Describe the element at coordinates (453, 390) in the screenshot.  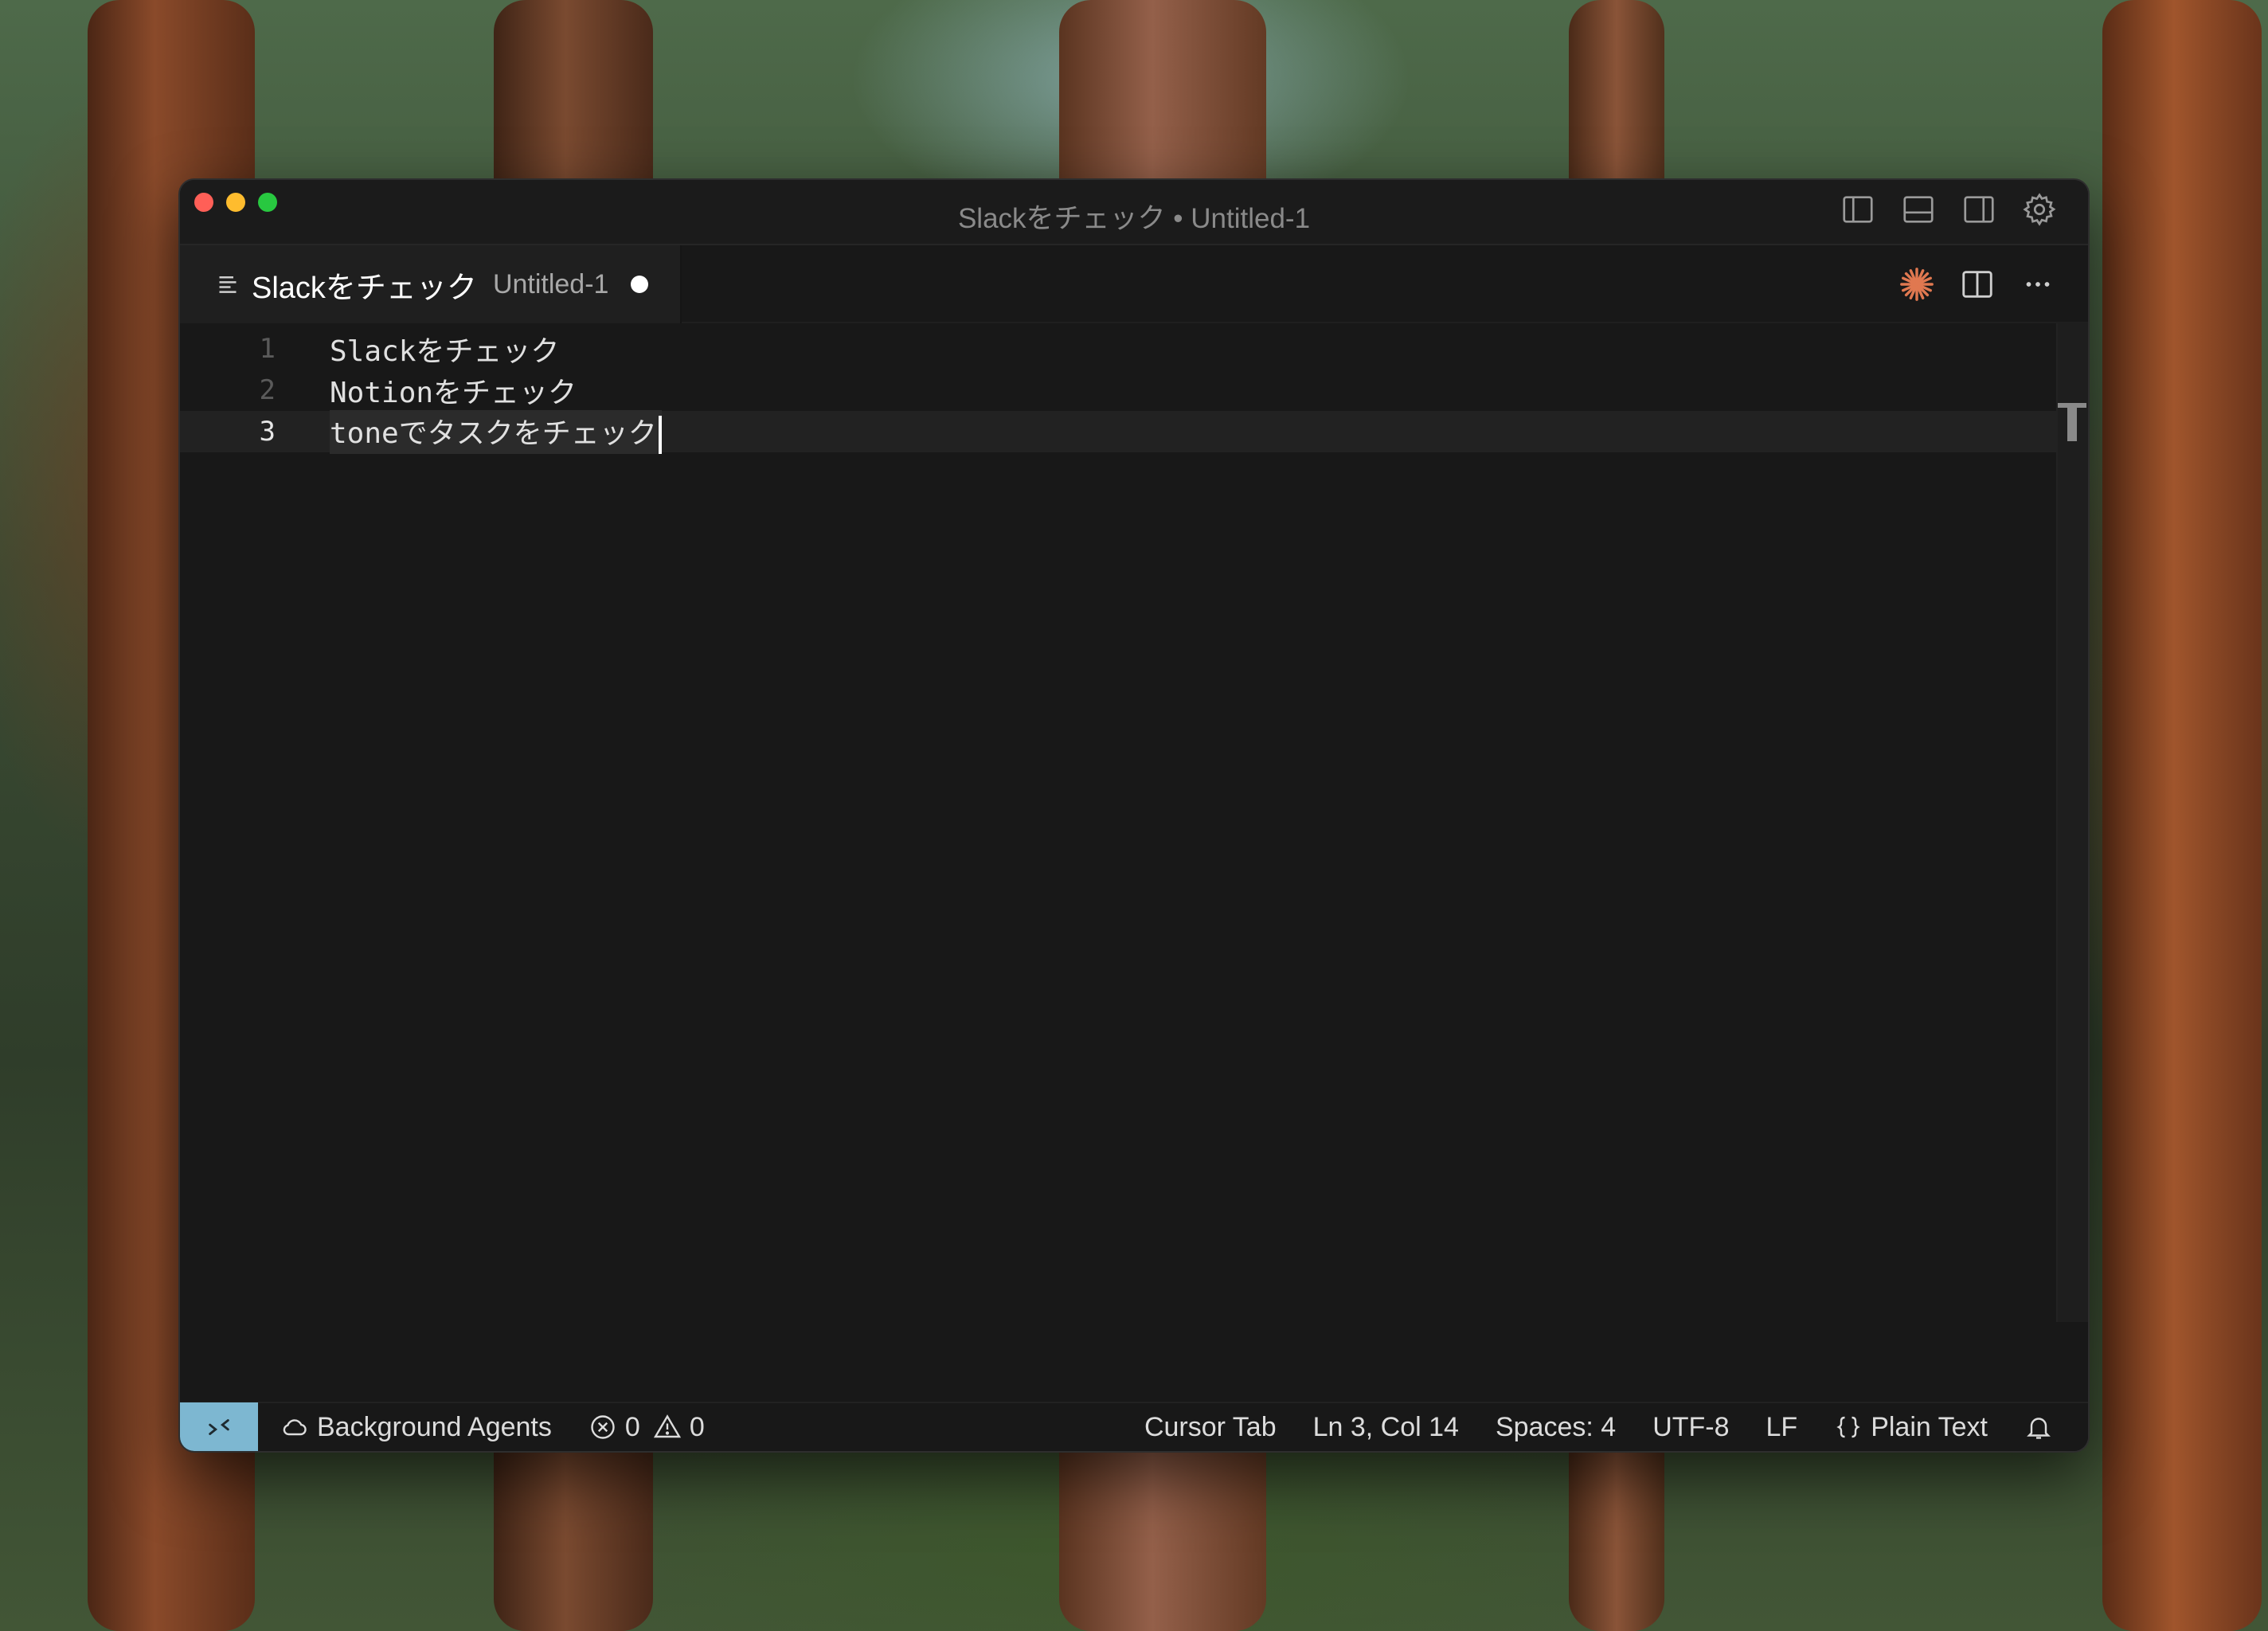
I see `line-text: Notionをチェック` at that location.